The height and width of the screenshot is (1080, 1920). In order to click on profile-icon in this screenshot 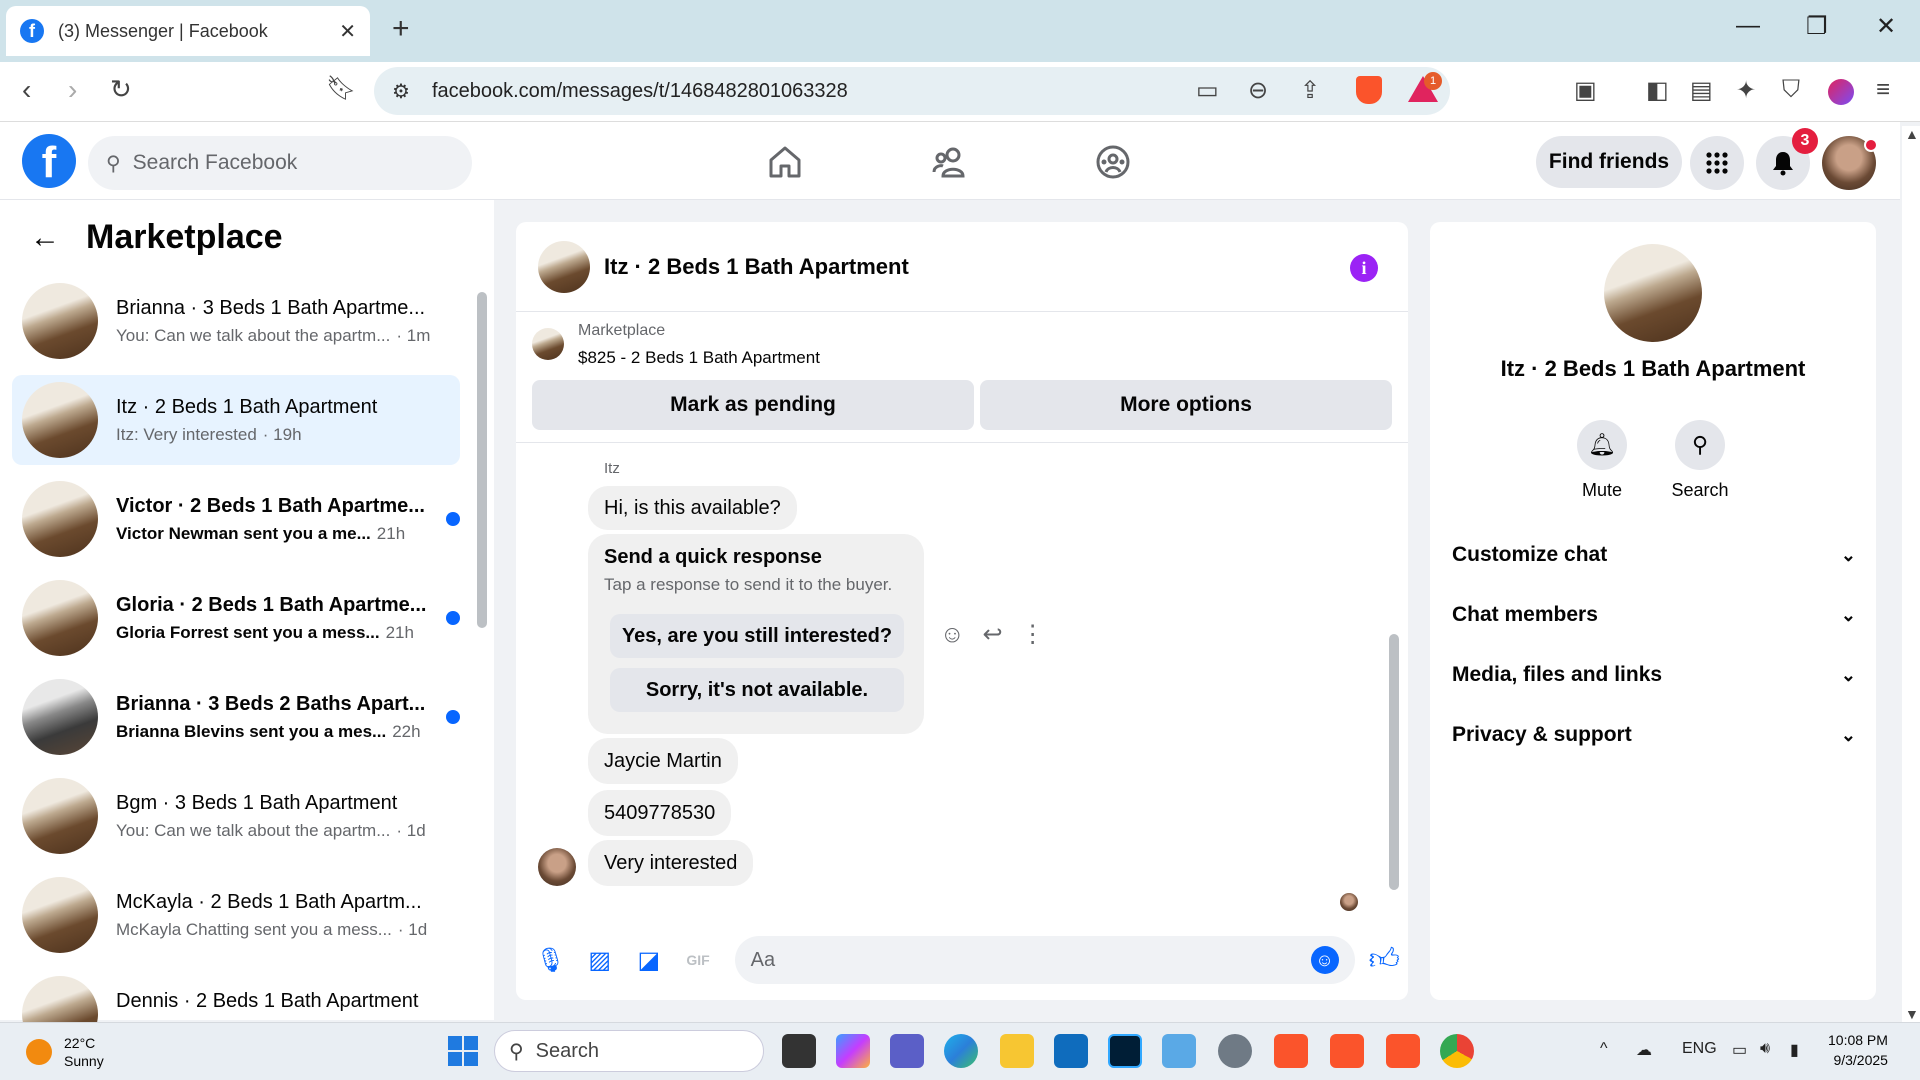, I will do `click(1841, 92)`.